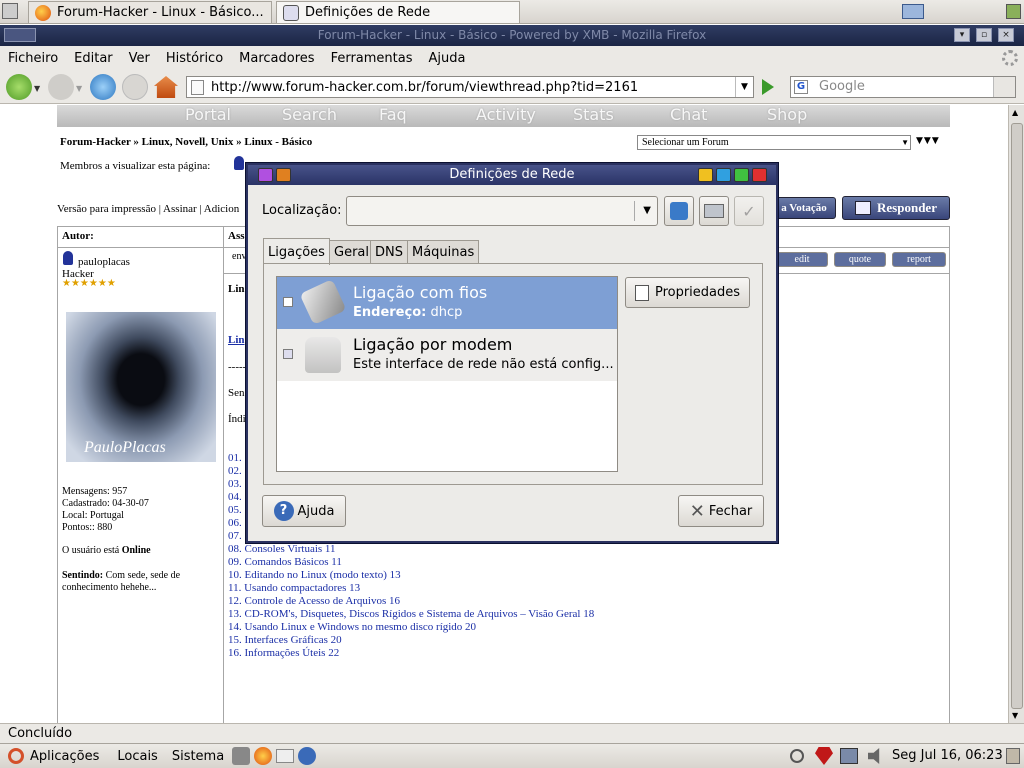 The image size is (1024, 768). What do you see at coordinates (1004, 87) in the screenshot?
I see `search-icon` at bounding box center [1004, 87].